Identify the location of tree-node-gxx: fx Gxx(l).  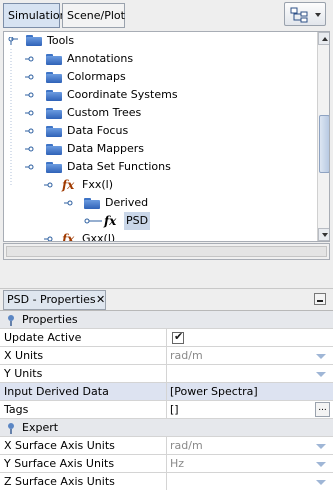
(159, 236).